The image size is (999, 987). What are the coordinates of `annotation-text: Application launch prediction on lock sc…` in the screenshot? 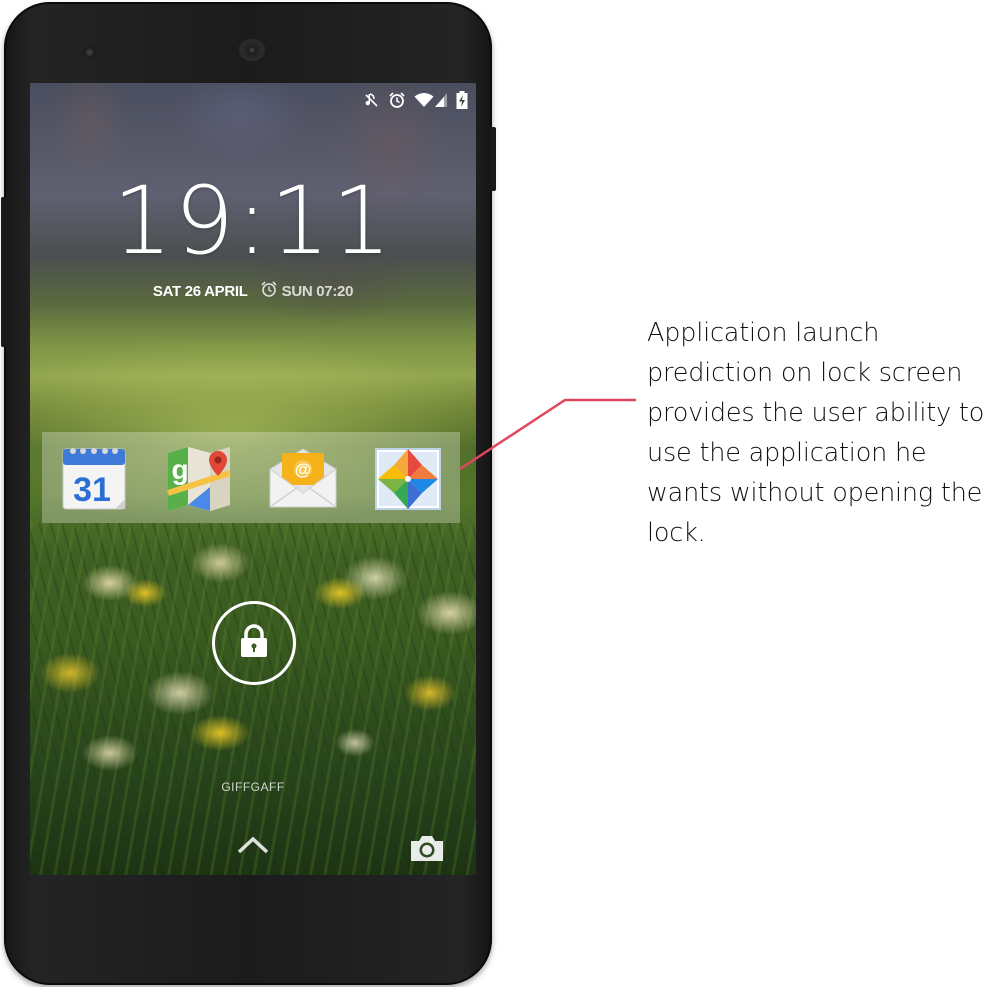 It's located at (816, 433).